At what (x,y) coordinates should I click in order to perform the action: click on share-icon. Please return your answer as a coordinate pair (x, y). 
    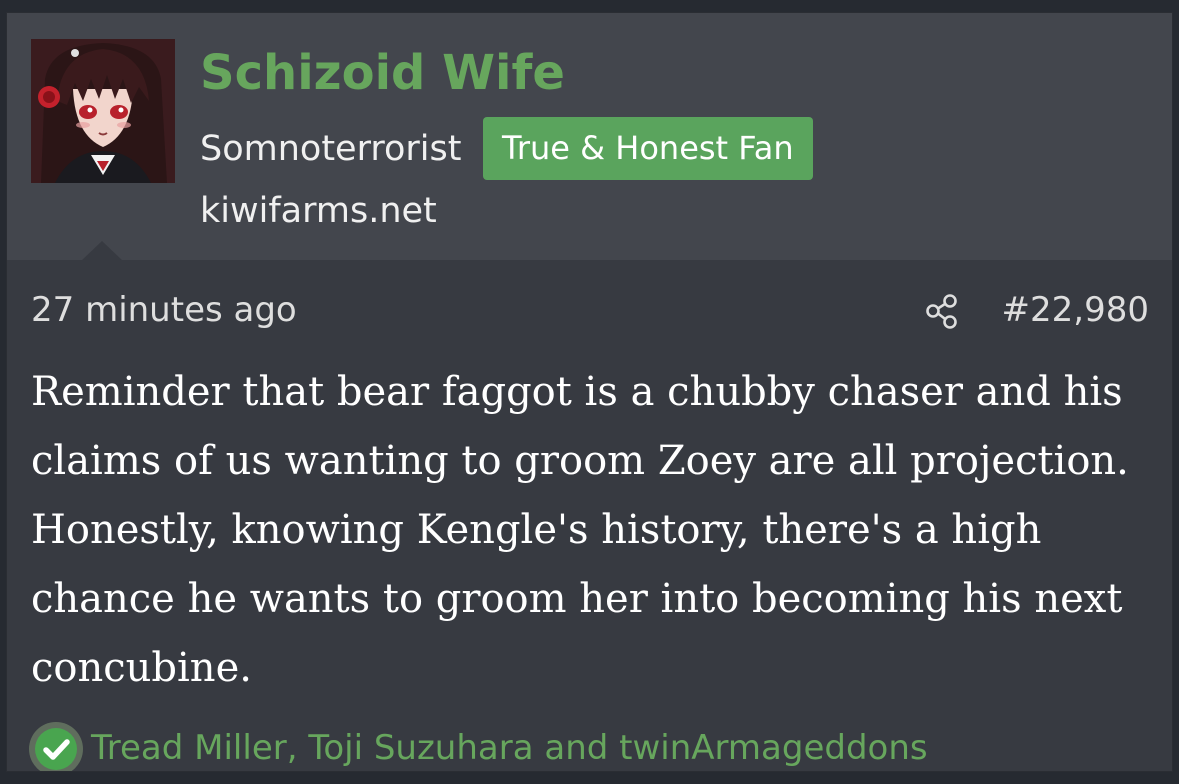
    Looking at the image, I should click on (943, 311).